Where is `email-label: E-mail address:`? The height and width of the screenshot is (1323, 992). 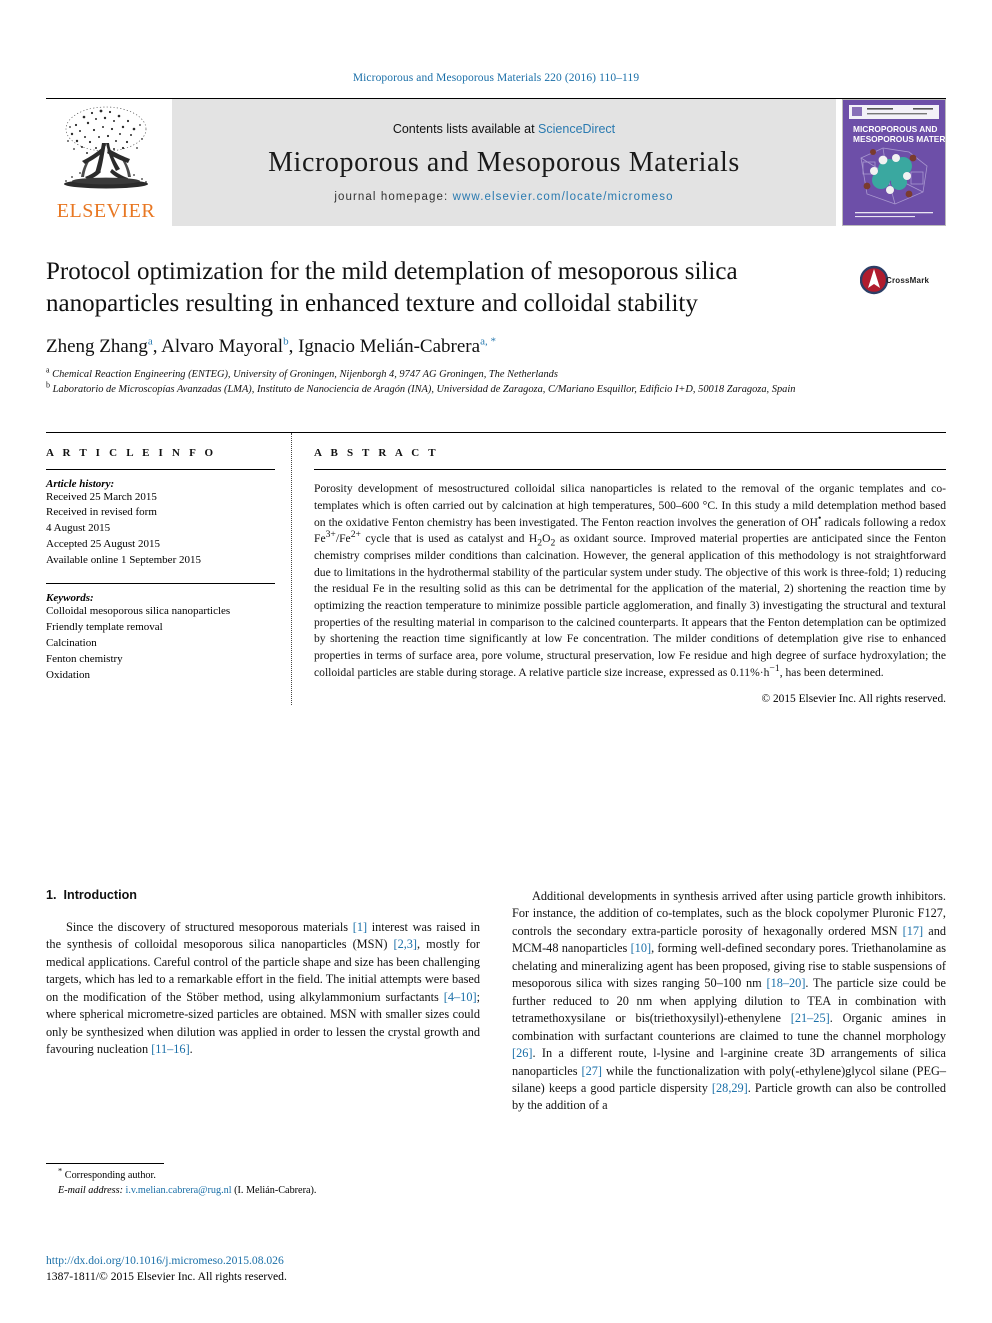
email-label: E-mail address: is located at coordinates (90, 1191).